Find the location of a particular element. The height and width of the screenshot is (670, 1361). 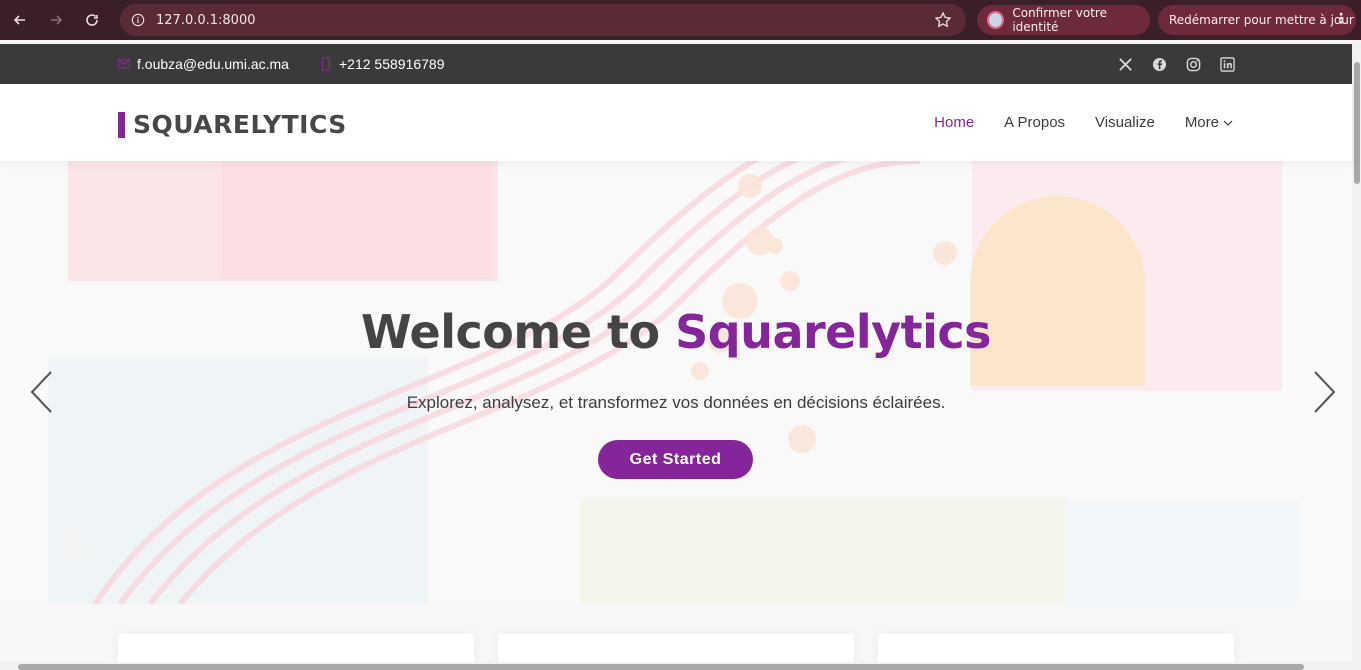

address-bar: 127.0.0.1:8000 is located at coordinates (543, 20).